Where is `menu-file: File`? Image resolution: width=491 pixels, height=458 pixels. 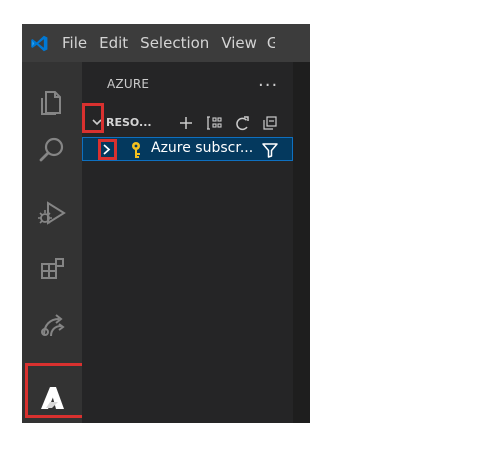 menu-file: File is located at coordinates (74, 43).